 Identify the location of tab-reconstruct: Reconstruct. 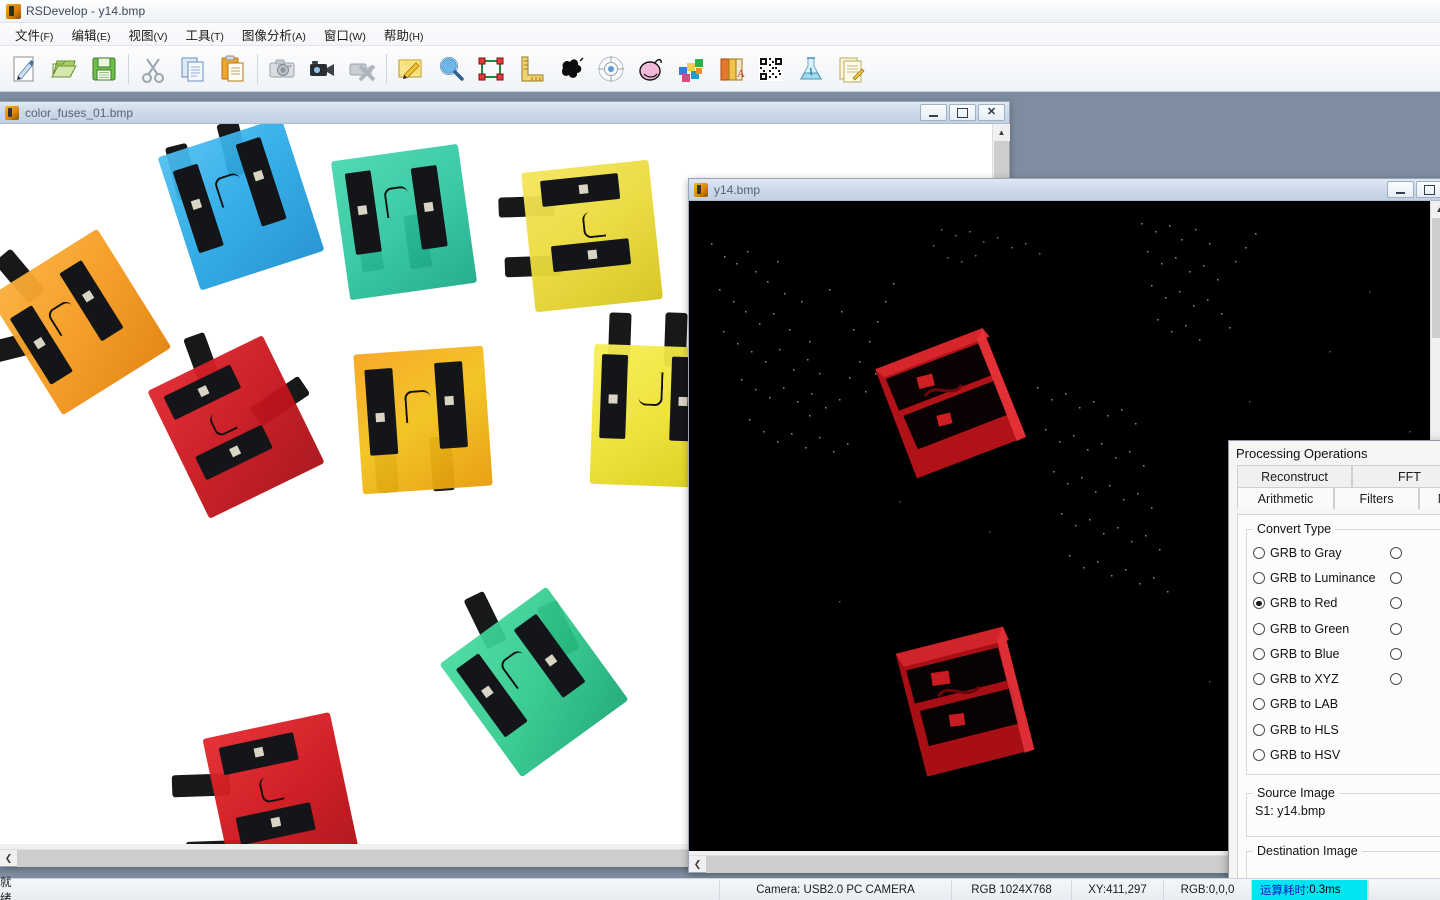
(1294, 476).